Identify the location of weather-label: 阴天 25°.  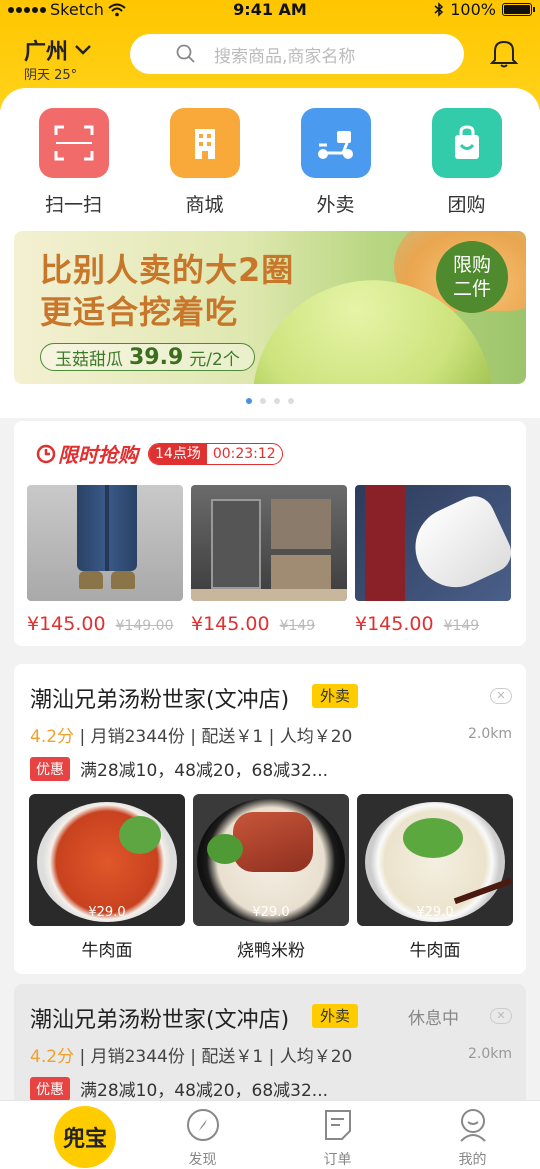
(51, 75).